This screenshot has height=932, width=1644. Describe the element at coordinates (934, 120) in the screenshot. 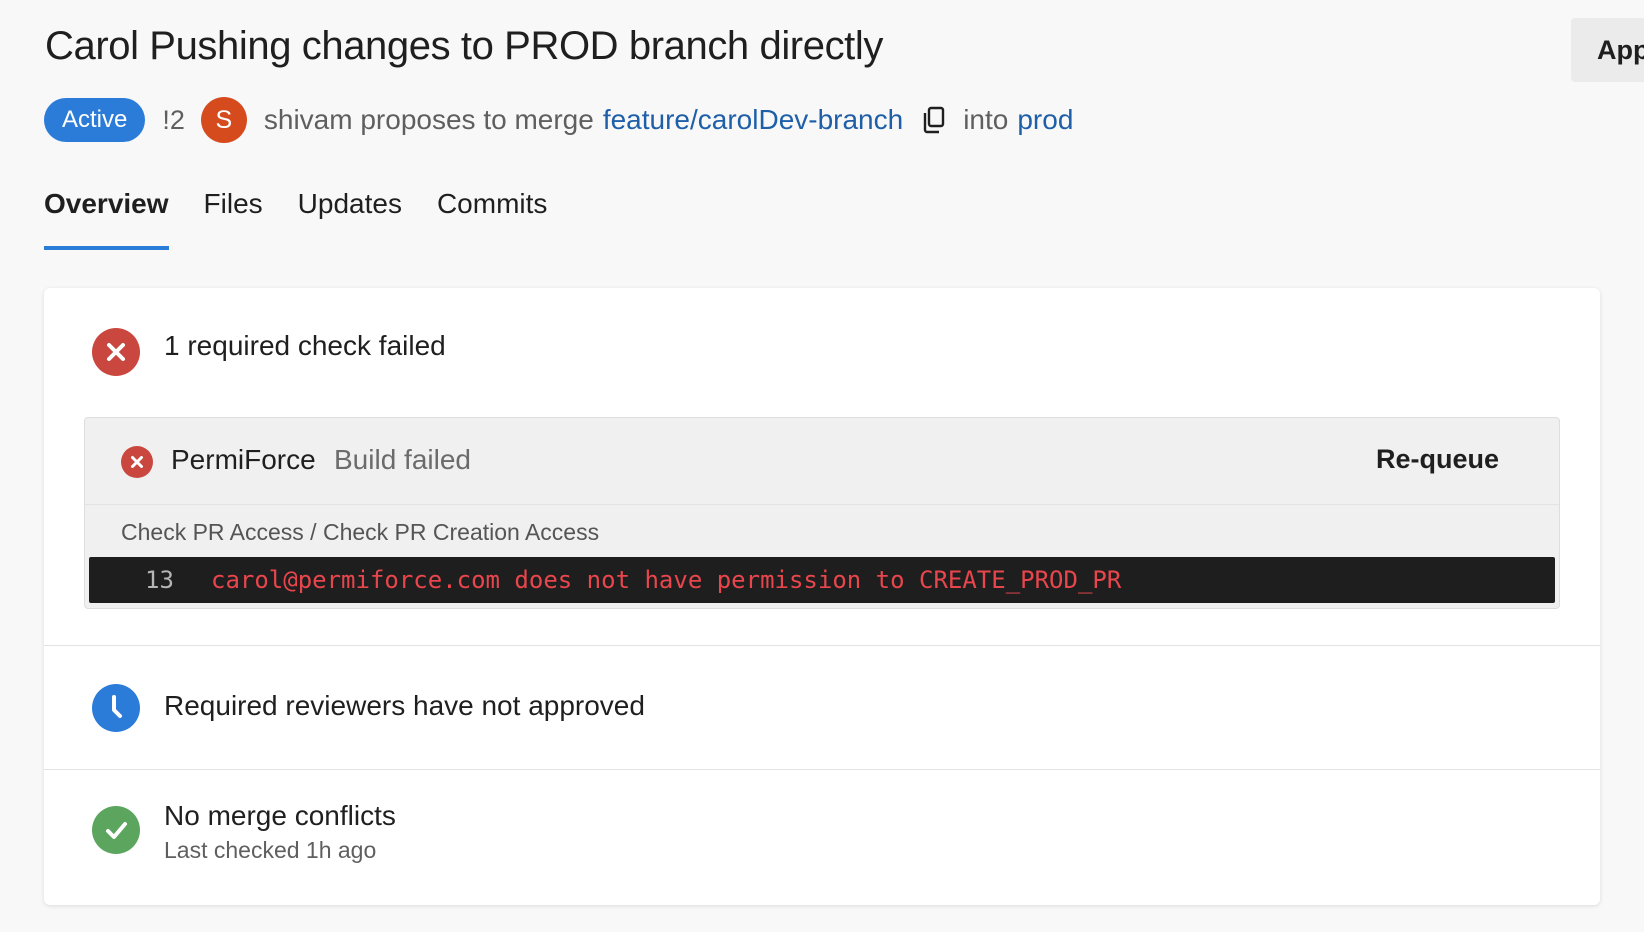

I see `copy-icon` at that location.